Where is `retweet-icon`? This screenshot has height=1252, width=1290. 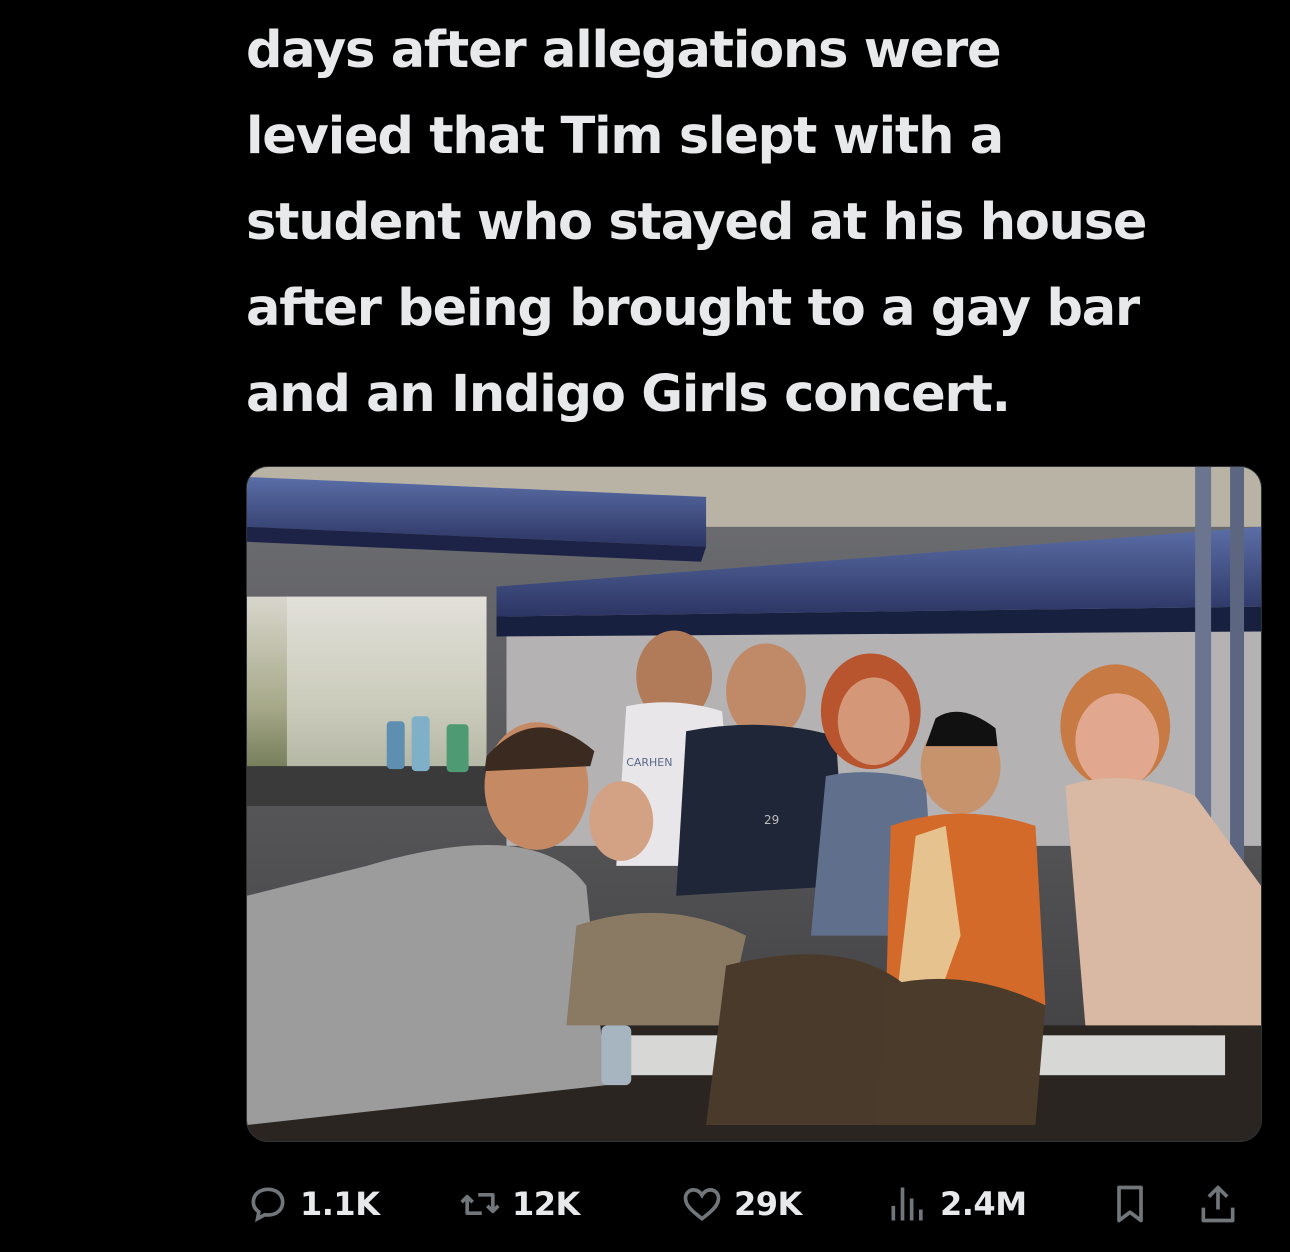 retweet-icon is located at coordinates (480, 1204).